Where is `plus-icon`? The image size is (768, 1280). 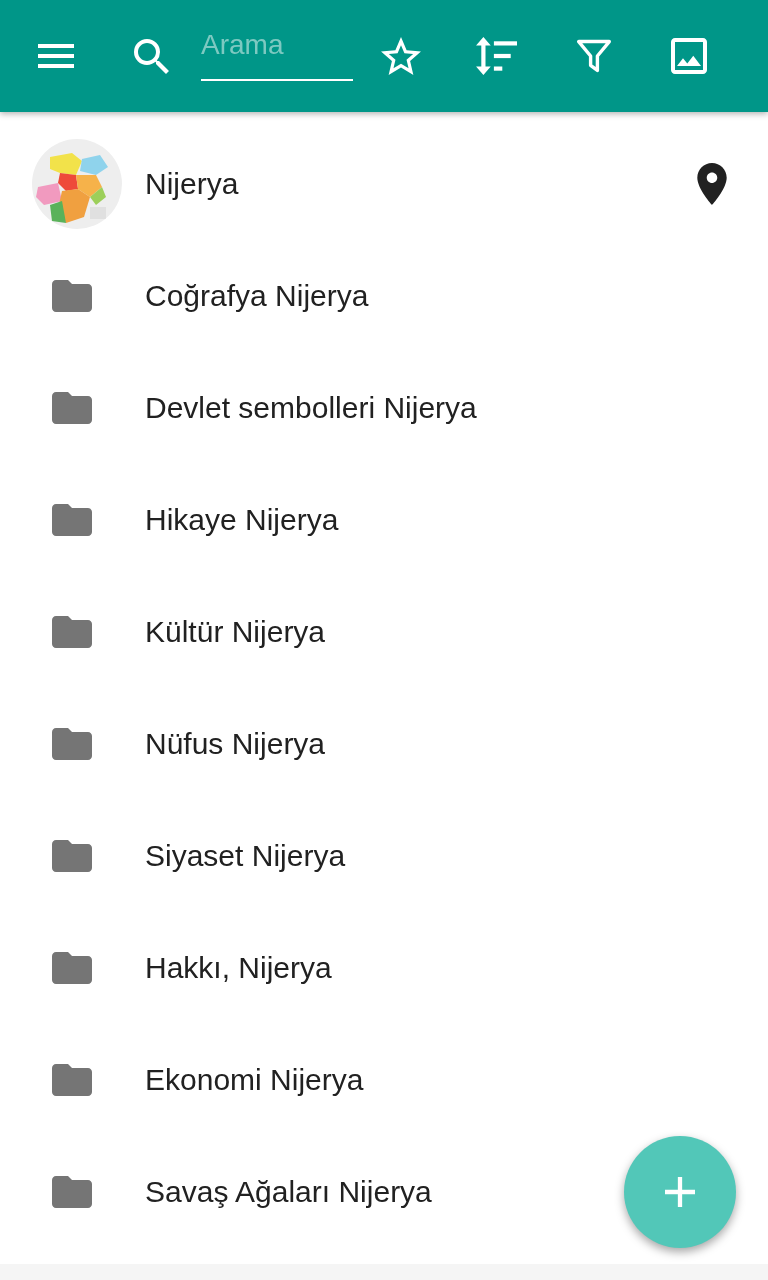
plus-icon is located at coordinates (680, 1192).